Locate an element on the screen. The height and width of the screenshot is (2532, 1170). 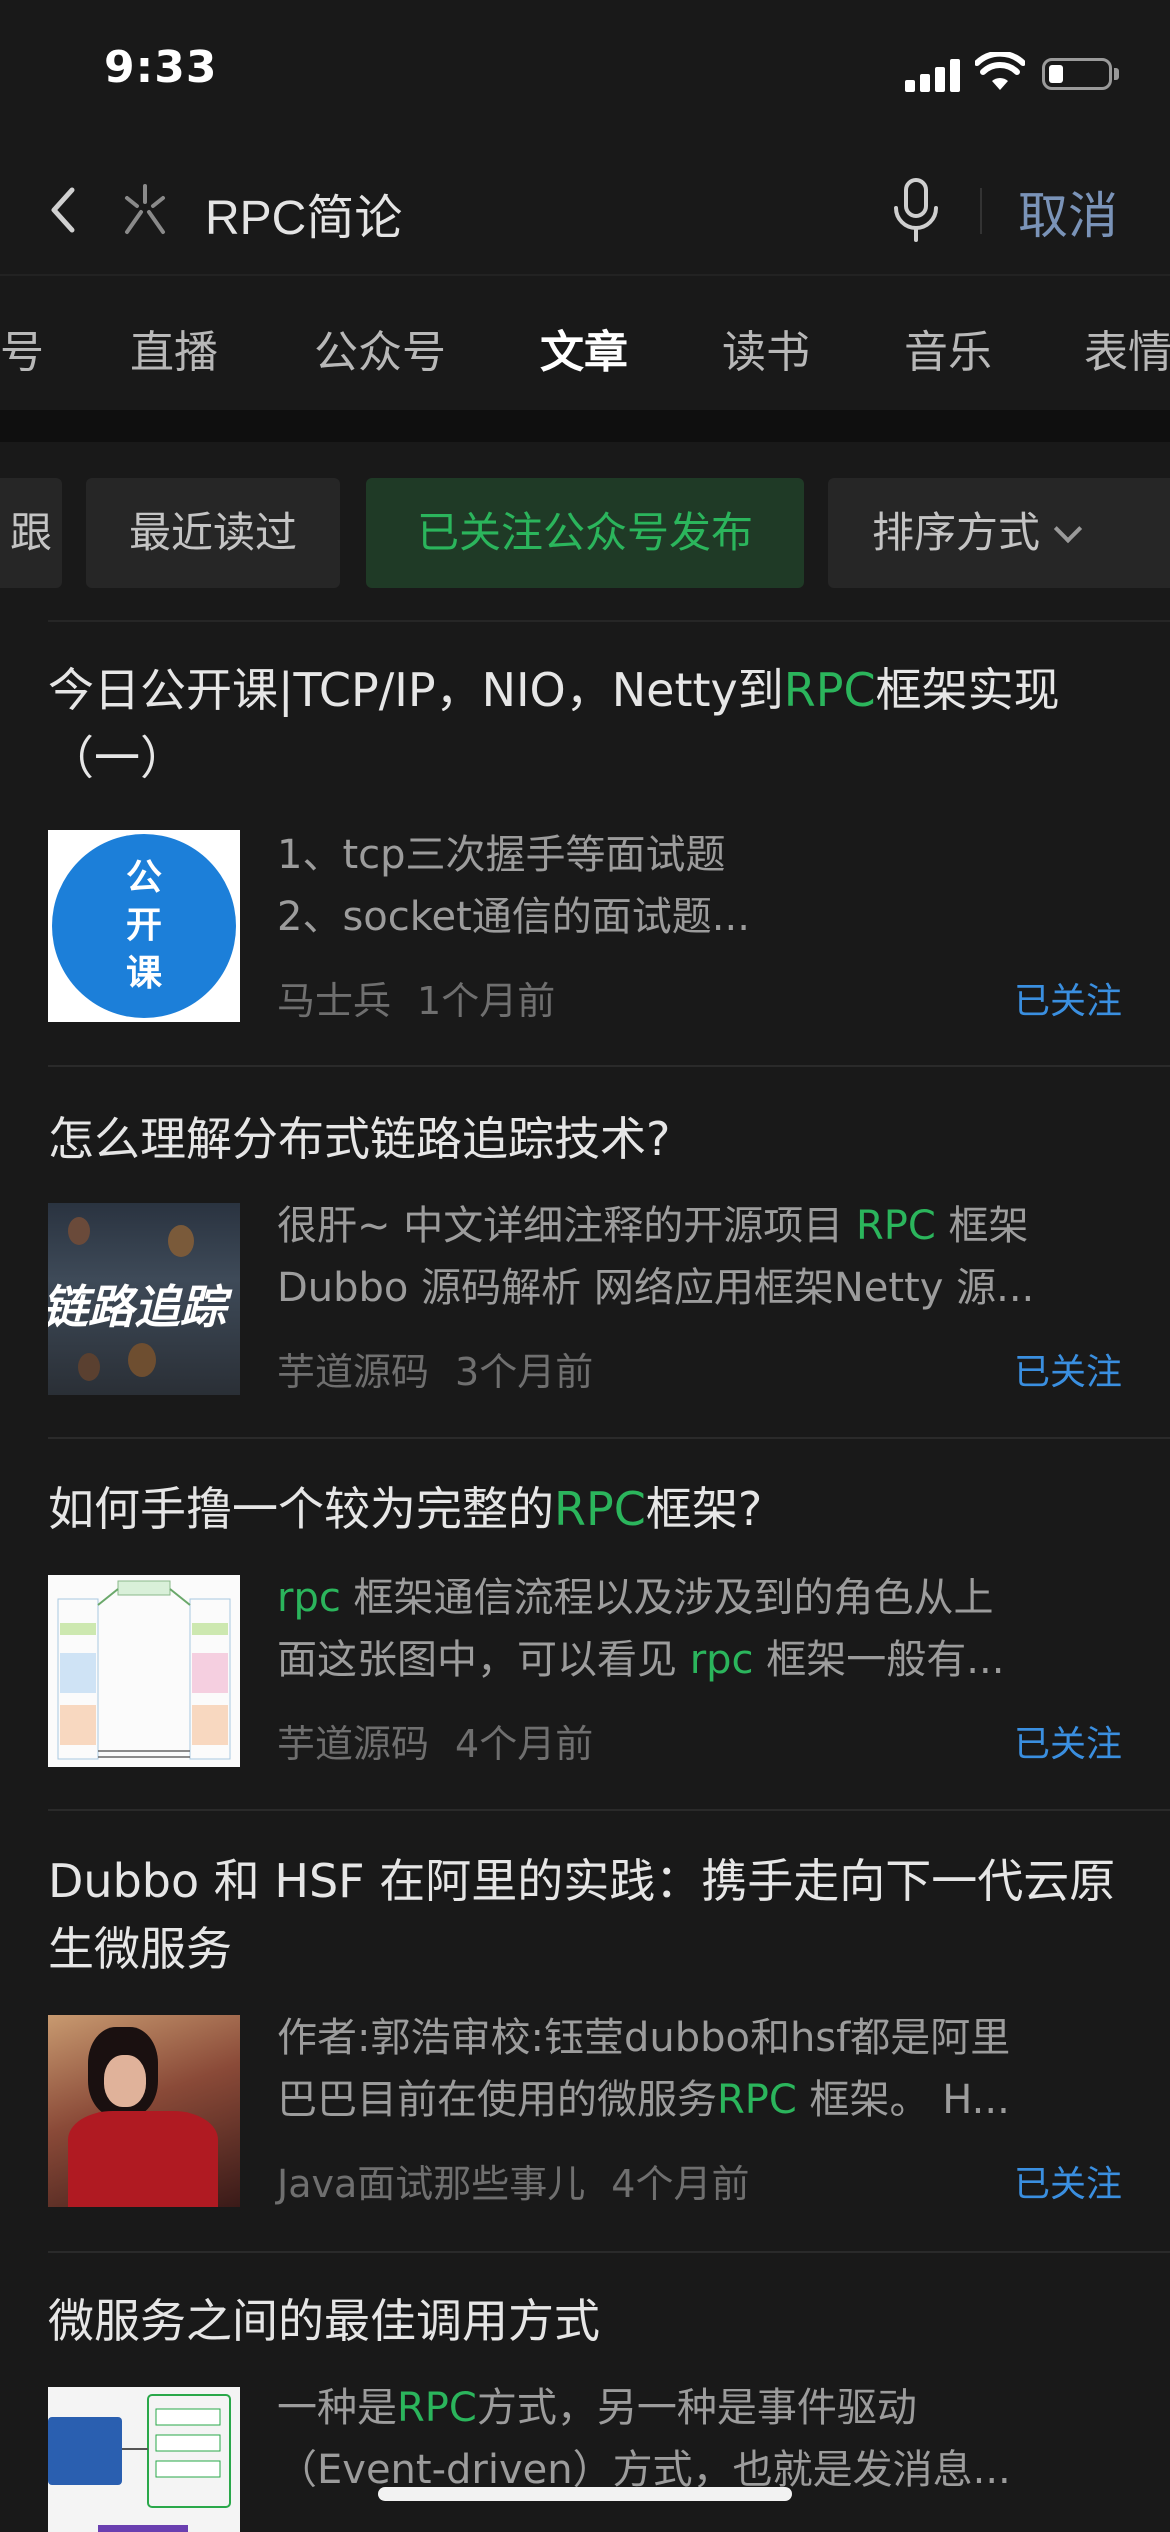
back-chevron-icon is located at coordinates (65, 210).